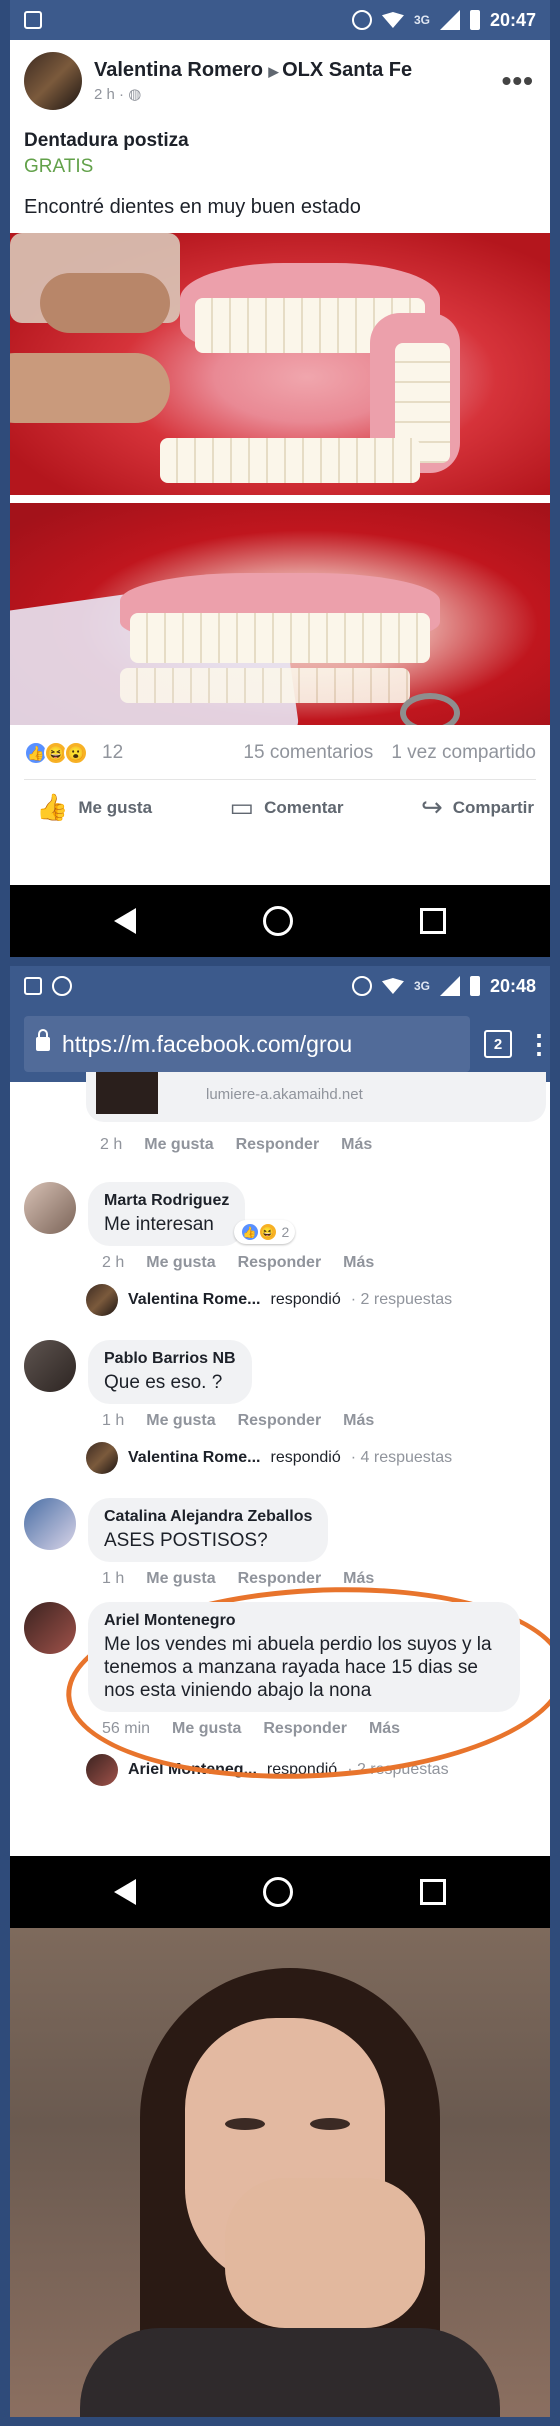 The width and height of the screenshot is (560, 2426). I want to click on status-bar: 3G 20:48, so click(280, 986).